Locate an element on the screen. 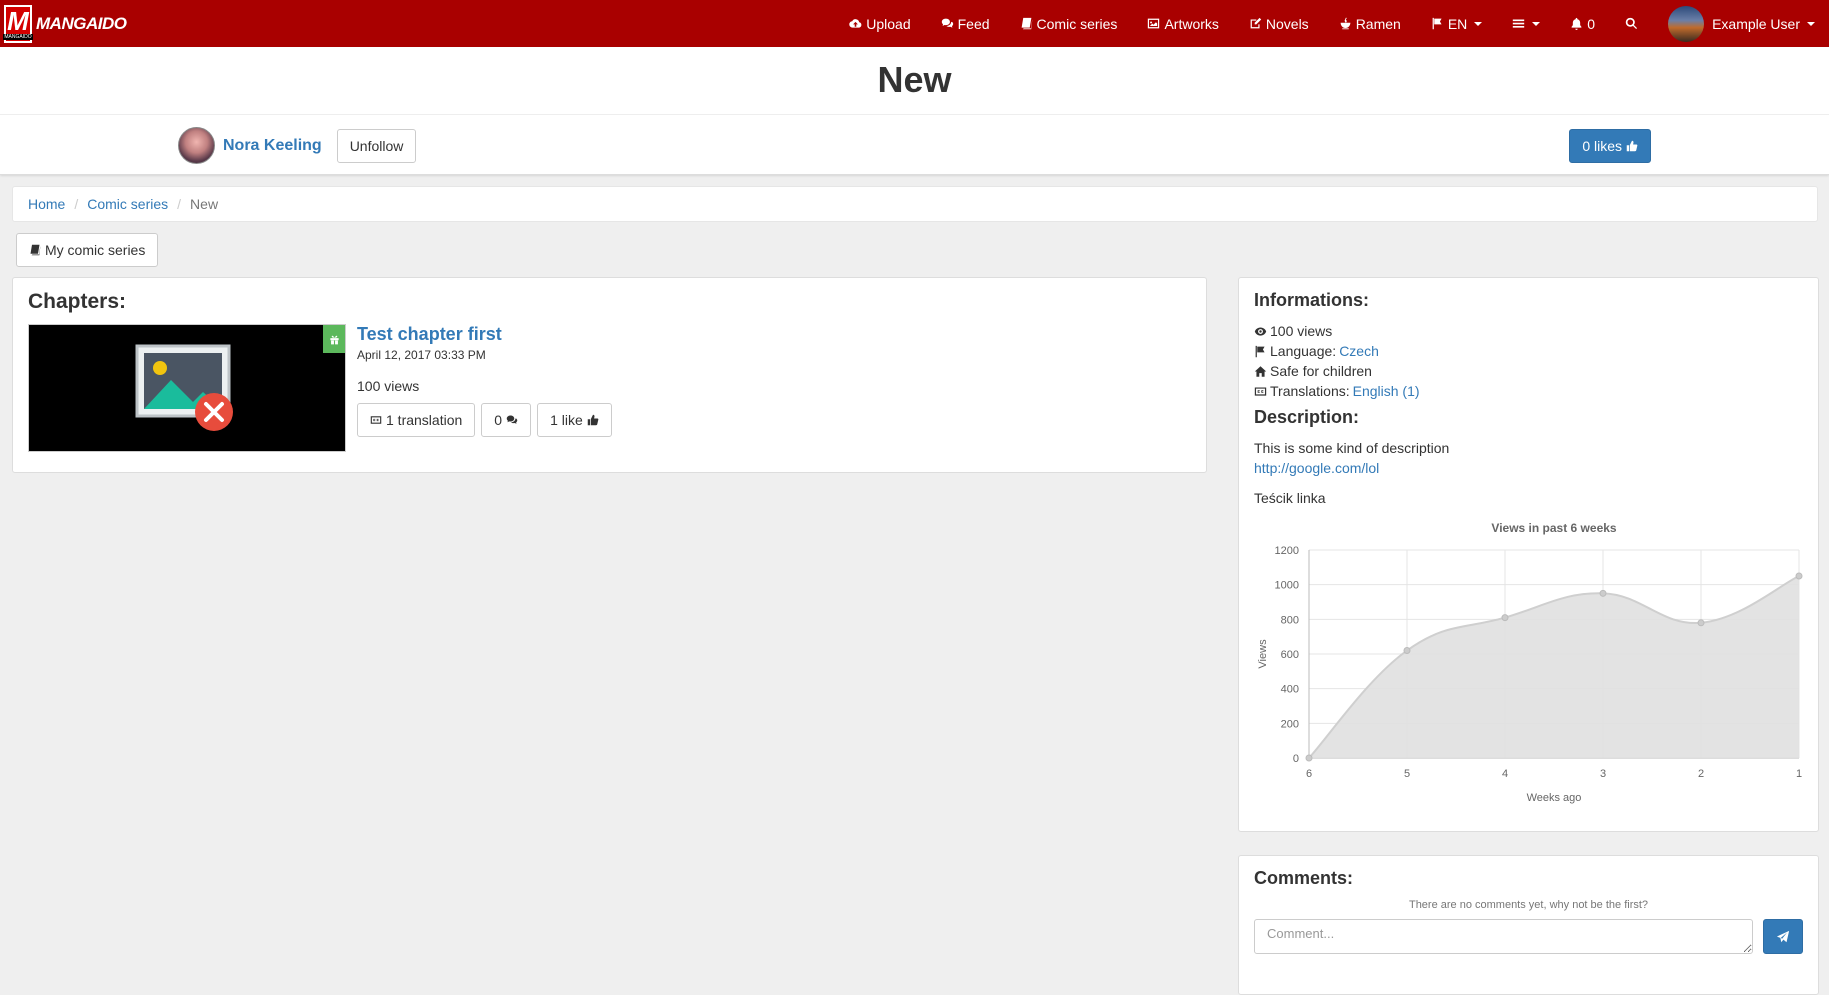 The height and width of the screenshot is (995, 1829). user-menu: Example User is located at coordinates (1741, 23).